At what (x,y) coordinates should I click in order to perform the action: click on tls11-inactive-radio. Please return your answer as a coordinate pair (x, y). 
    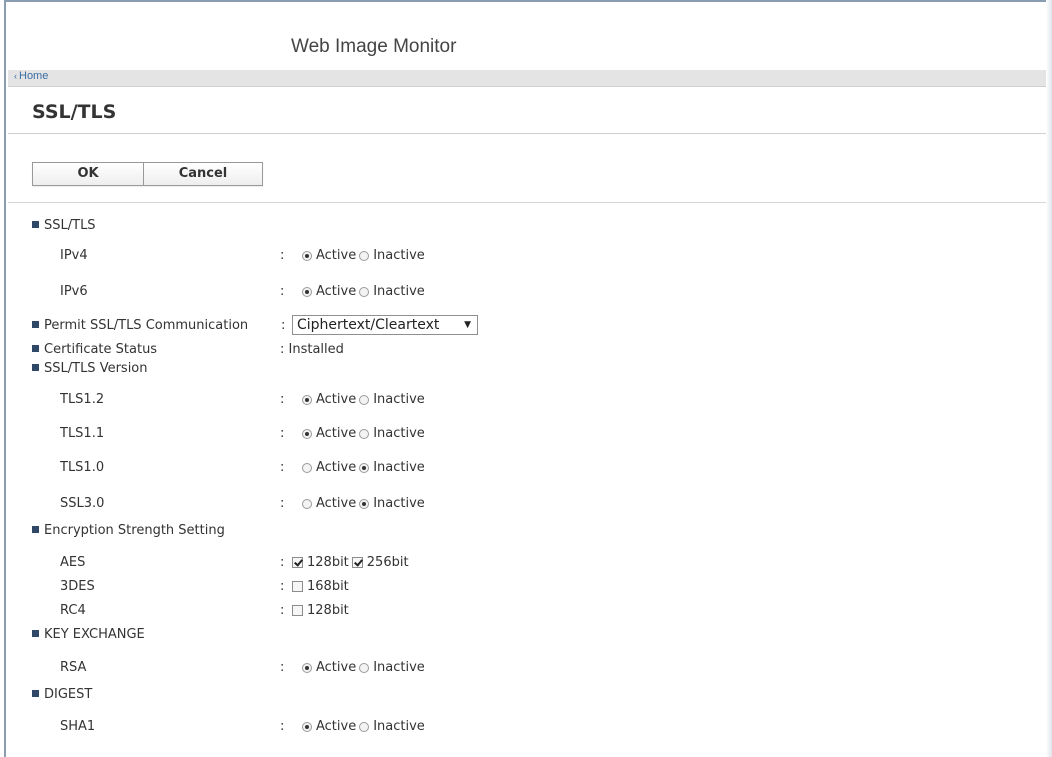
    Looking at the image, I should click on (364, 433).